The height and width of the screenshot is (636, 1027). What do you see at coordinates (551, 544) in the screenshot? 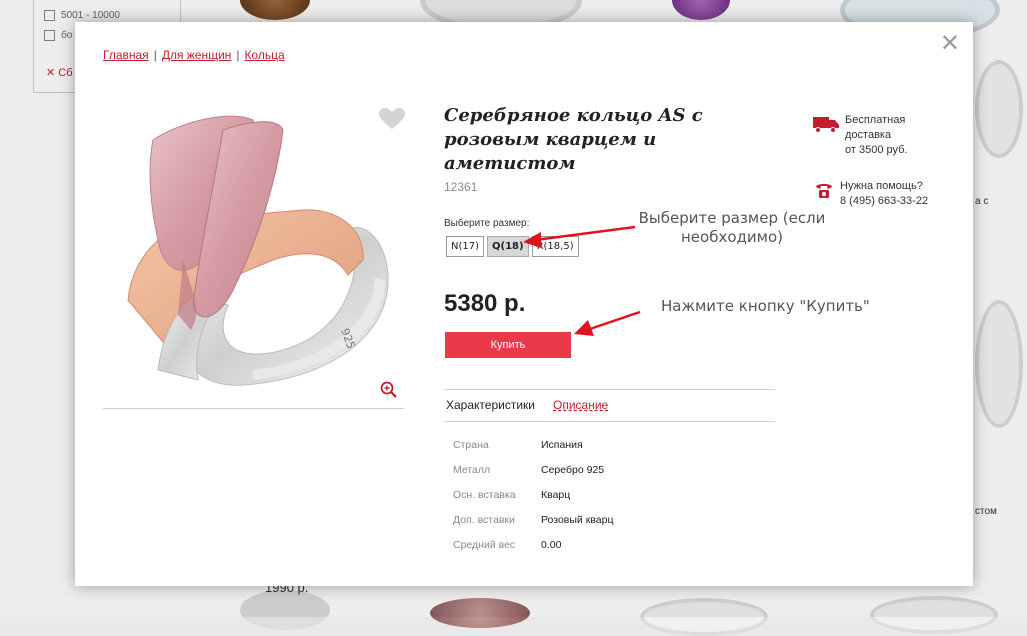
I see `spec-value: 0.00` at bounding box center [551, 544].